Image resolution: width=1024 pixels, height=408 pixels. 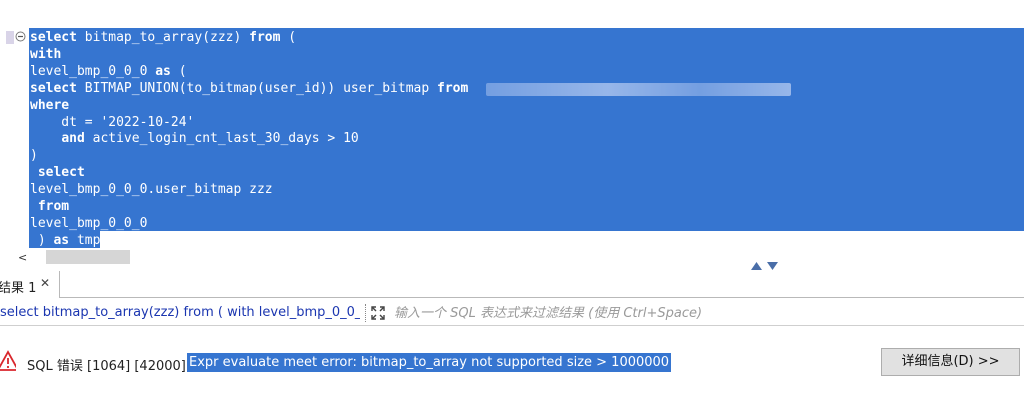 I want to click on code-line: where, so click(x=49, y=105).